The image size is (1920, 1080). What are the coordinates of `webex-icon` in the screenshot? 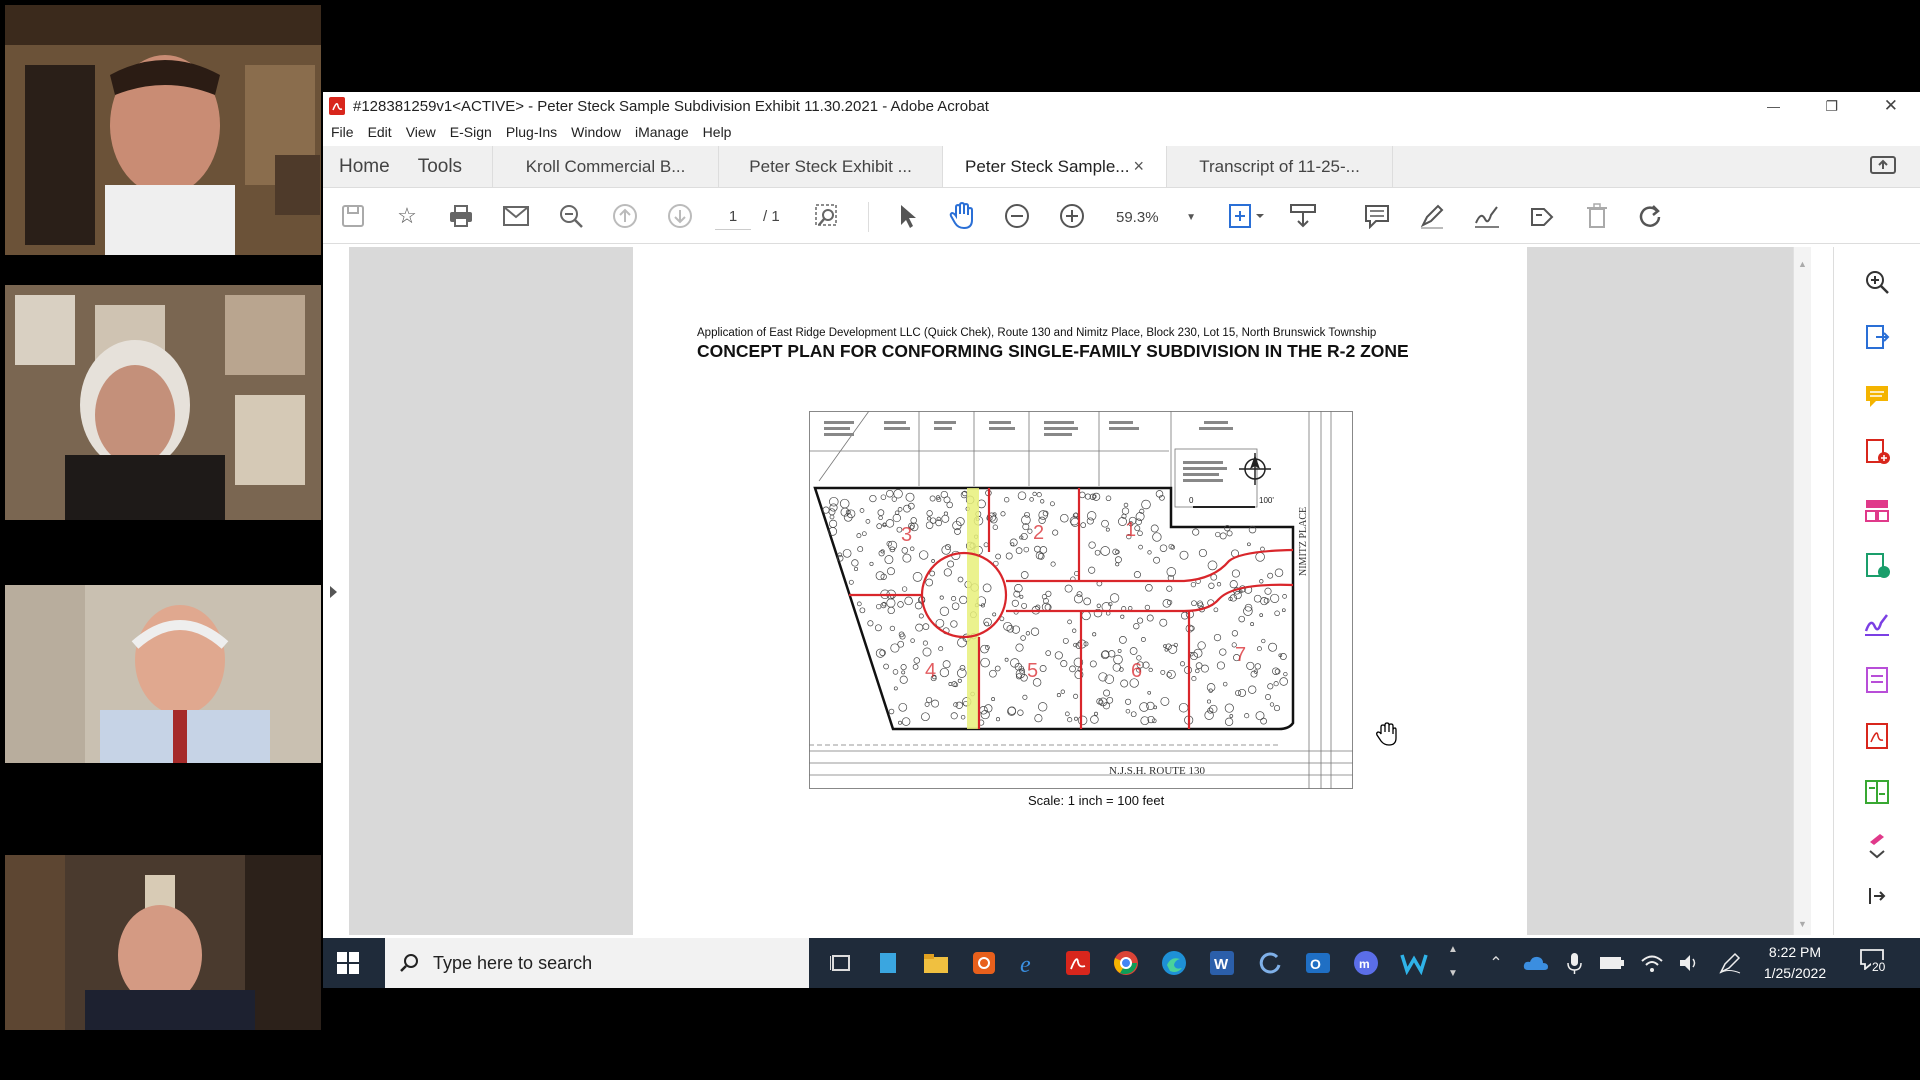 It's located at (1414, 963).